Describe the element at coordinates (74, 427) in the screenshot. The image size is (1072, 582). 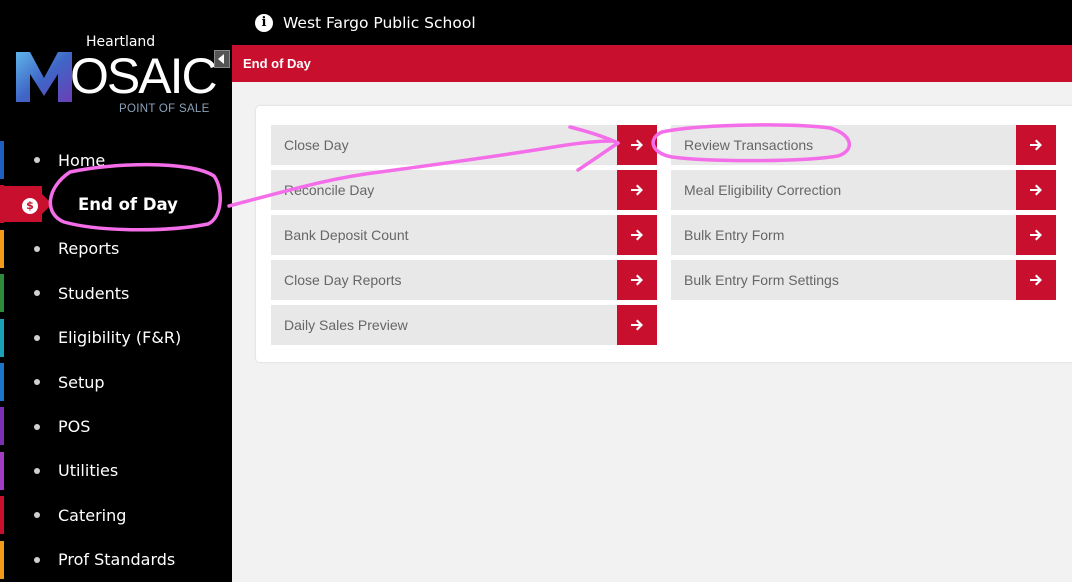
I see `sidebar-item-label: POS` at that location.